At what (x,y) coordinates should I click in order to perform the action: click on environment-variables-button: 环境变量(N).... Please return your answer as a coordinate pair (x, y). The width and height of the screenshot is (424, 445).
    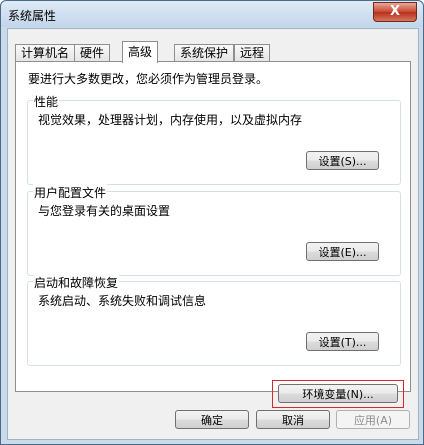
    Looking at the image, I should click on (338, 393).